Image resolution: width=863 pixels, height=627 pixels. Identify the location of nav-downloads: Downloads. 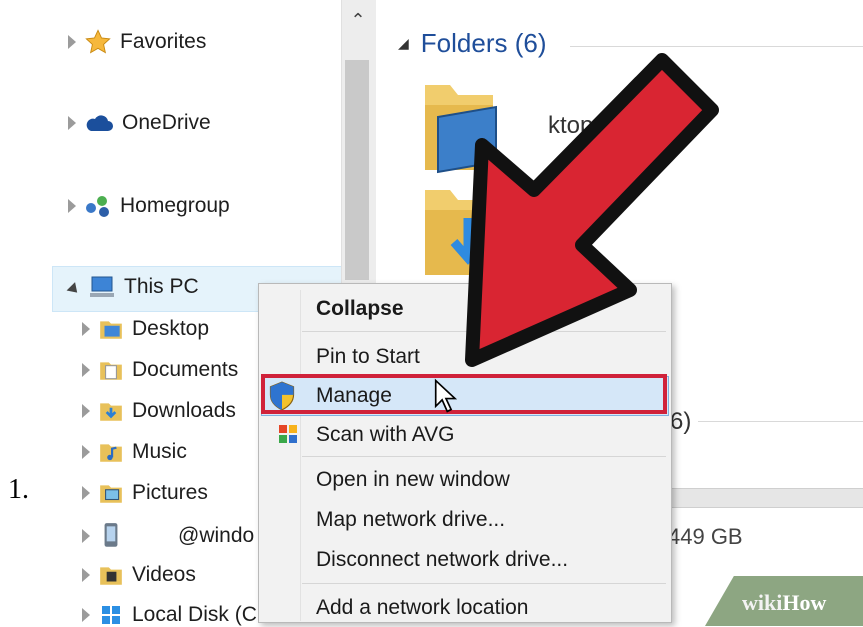
(159, 411).